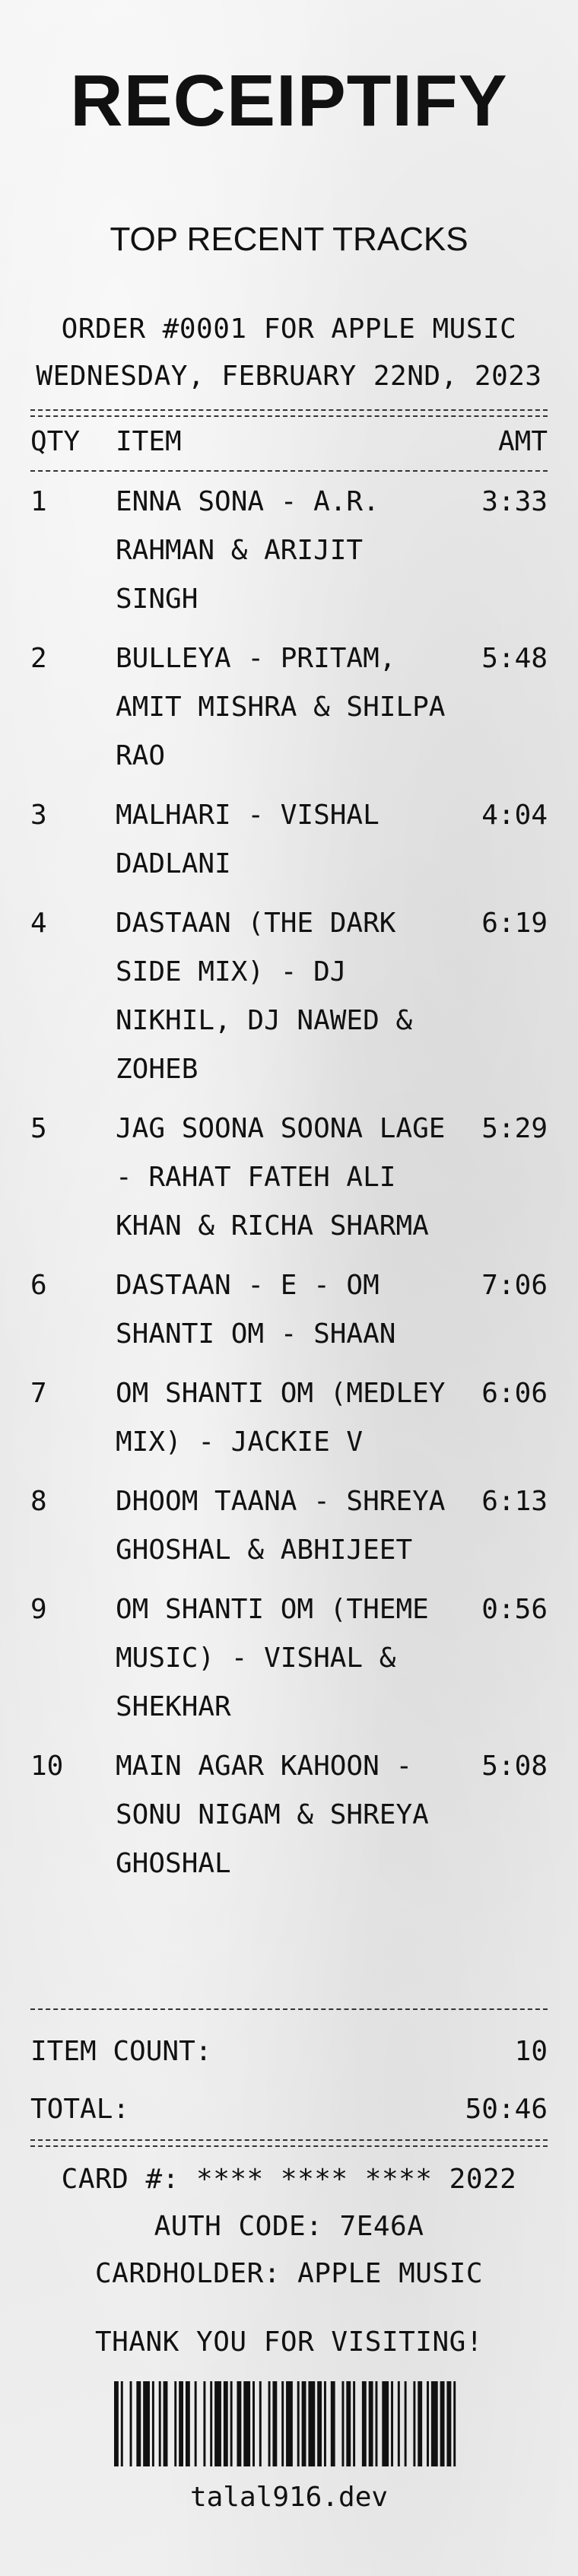 The width and height of the screenshot is (578, 2576). What do you see at coordinates (289, 2179) in the screenshot?
I see `card-line: CARD #: **** **** **** 2022` at bounding box center [289, 2179].